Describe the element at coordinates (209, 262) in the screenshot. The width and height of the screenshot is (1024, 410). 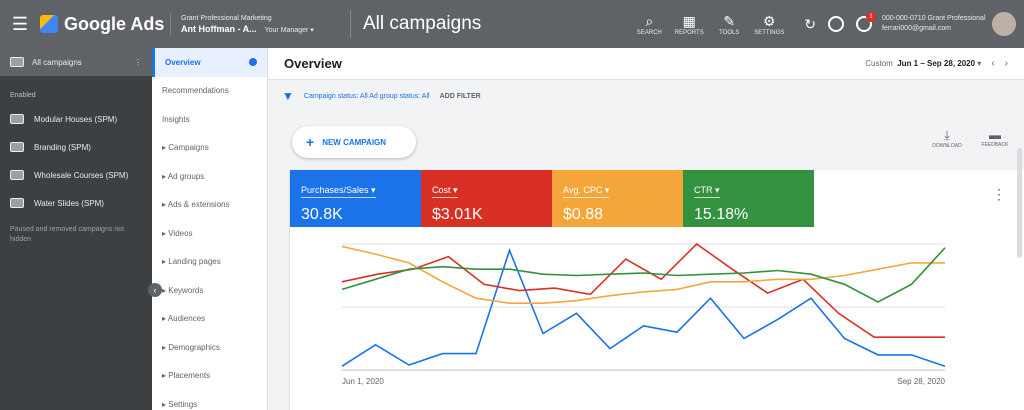
I see `nav-item-landing-pages: ▸ Landing pages` at that location.